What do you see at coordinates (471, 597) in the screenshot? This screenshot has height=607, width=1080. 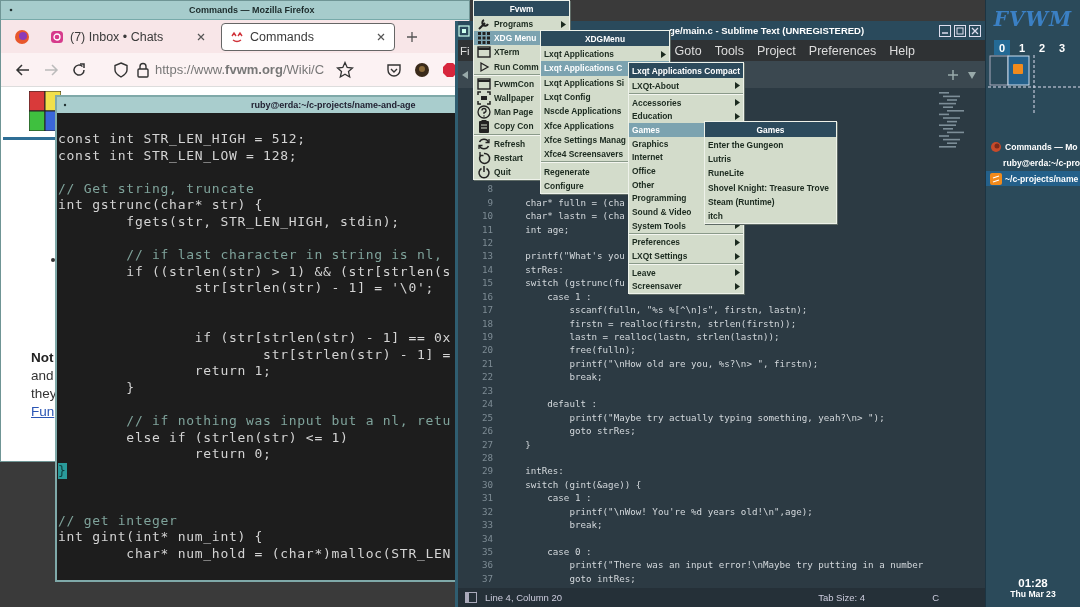 I see `sidebar-icon` at bounding box center [471, 597].